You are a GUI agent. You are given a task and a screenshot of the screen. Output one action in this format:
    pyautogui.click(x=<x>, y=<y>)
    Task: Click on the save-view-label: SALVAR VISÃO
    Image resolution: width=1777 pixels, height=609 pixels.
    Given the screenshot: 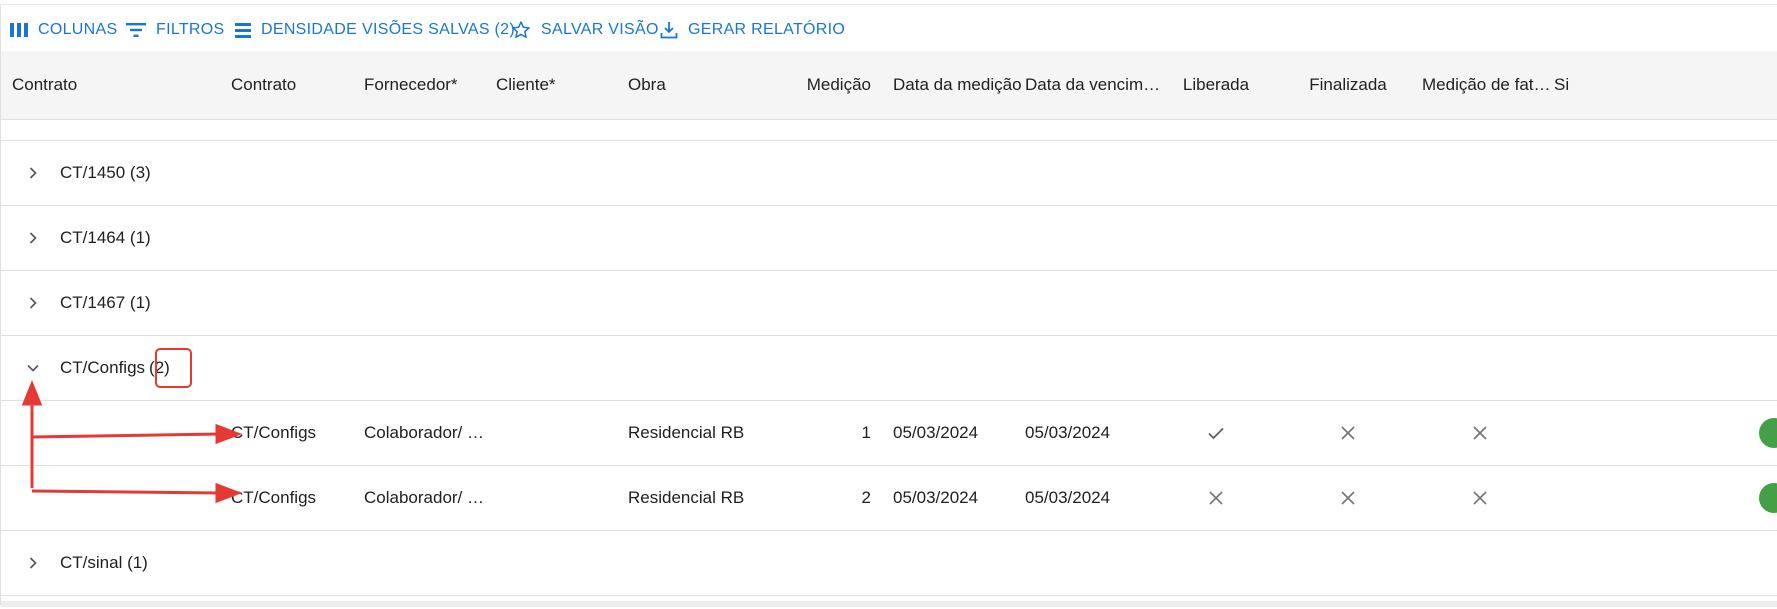 What is the action you would take?
    pyautogui.click(x=600, y=29)
    